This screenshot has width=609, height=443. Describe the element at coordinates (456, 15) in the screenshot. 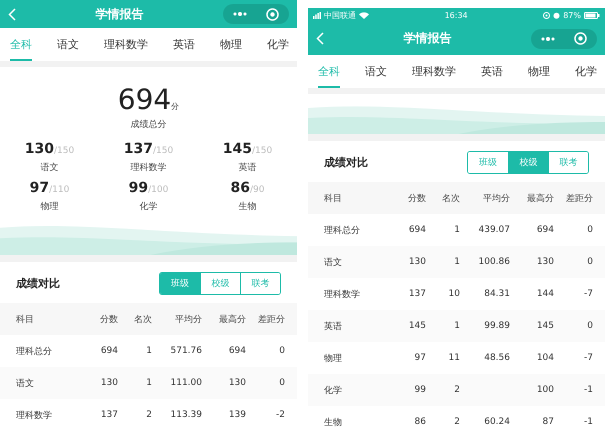

I see `status-time: 16:34` at that location.